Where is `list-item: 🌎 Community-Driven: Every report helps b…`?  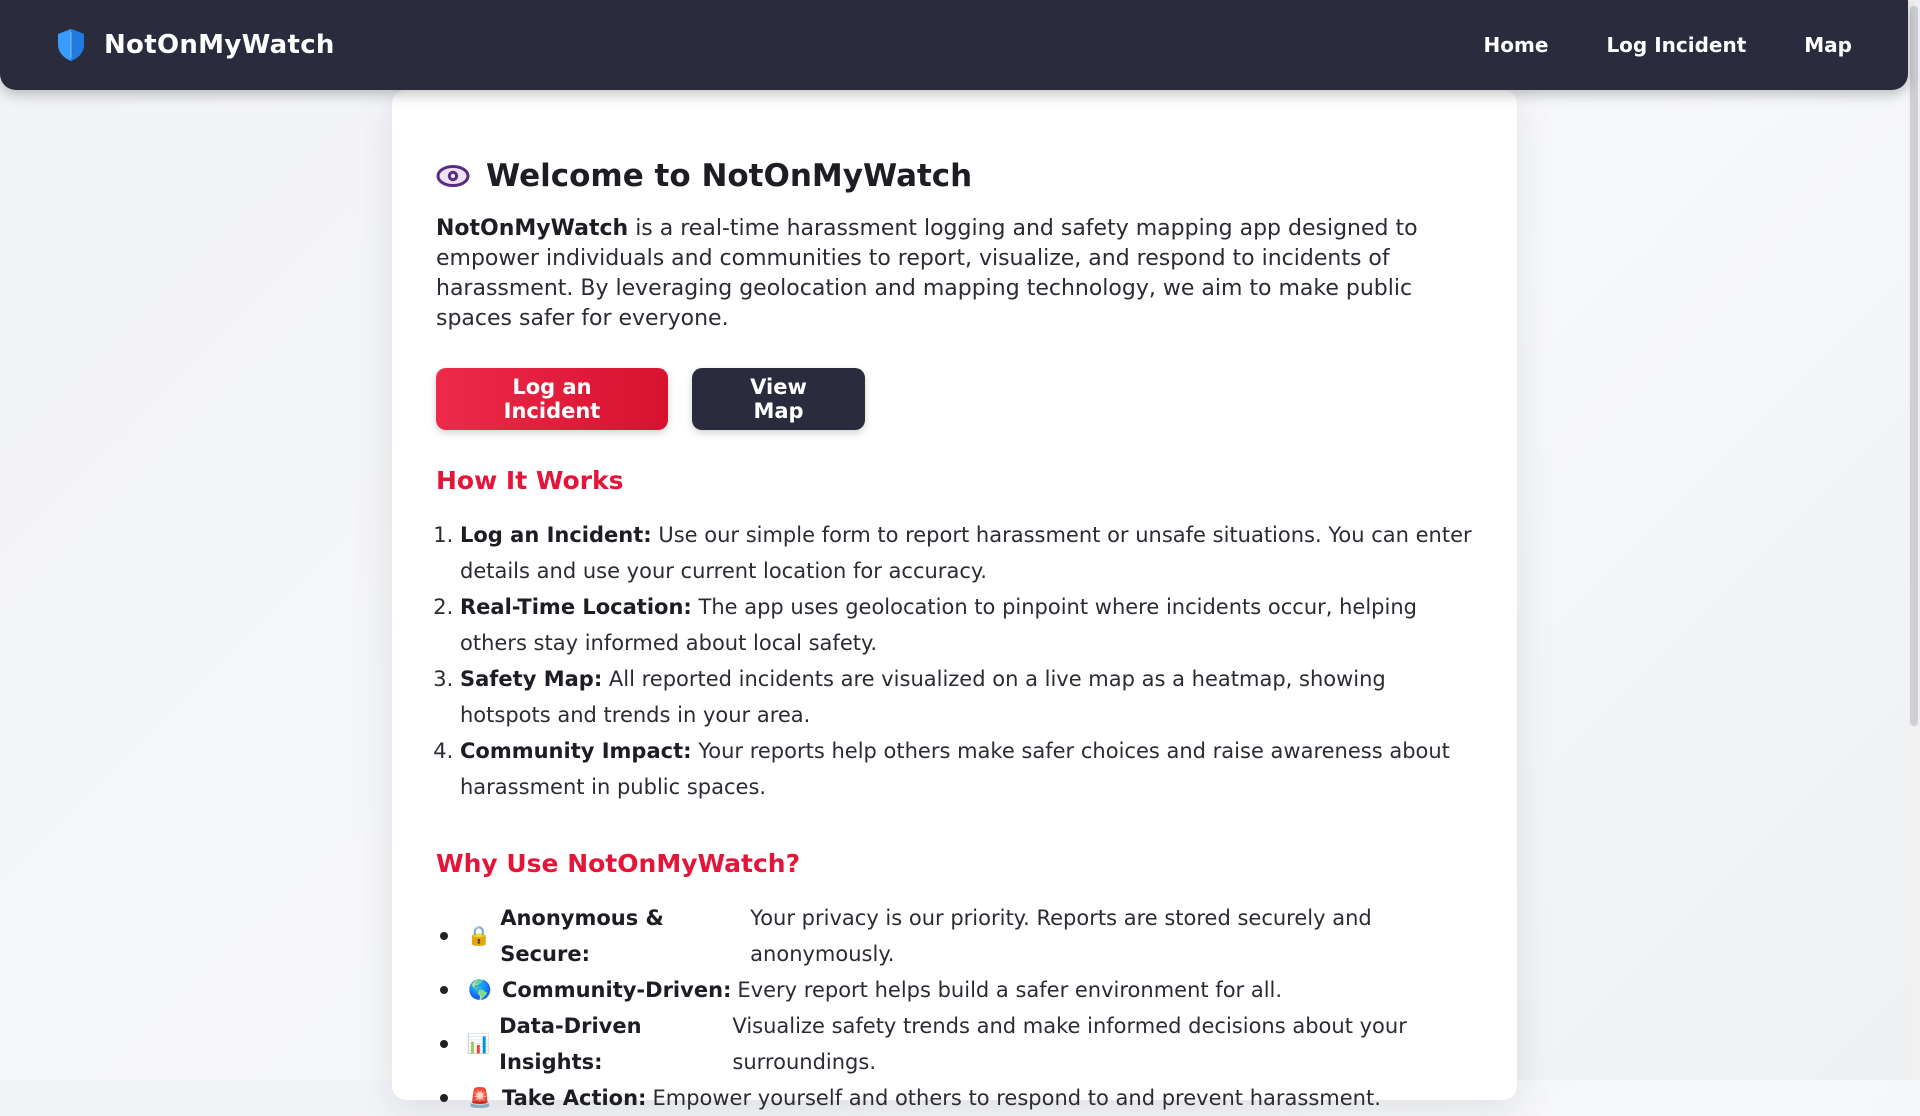 list-item: 🌎 Community-Driven: Every report helps b… is located at coordinates (954, 990).